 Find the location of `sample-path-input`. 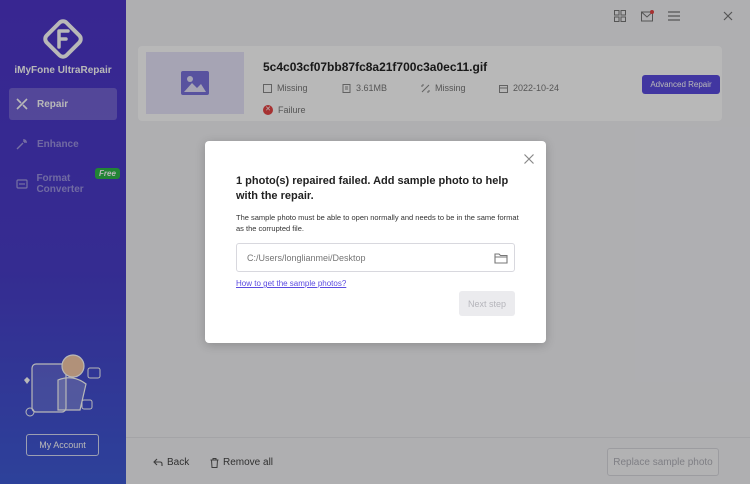

sample-path-input is located at coordinates (362, 257).